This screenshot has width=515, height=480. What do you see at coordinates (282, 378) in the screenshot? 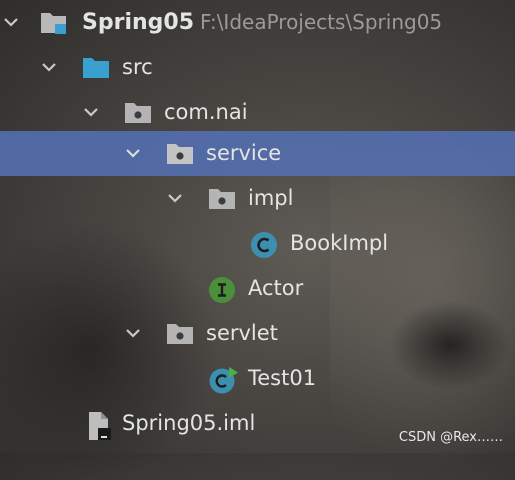
I see `tree-label-test01: Test01` at bounding box center [282, 378].